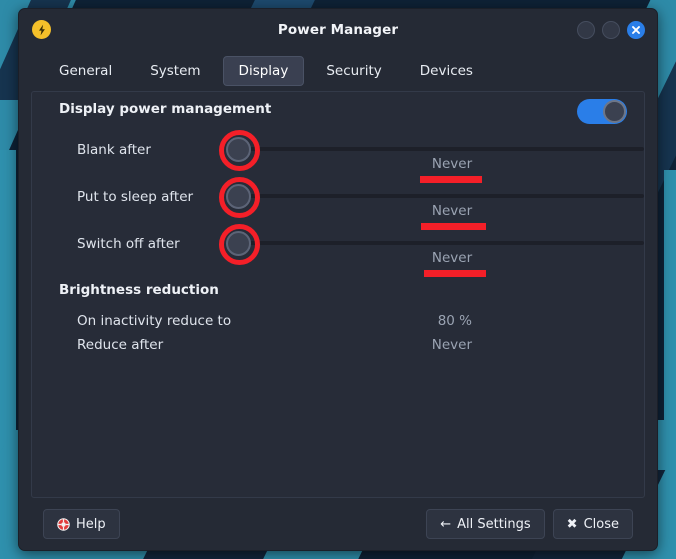 The height and width of the screenshot is (559, 676). Describe the element at coordinates (586, 30) in the screenshot. I see `minimize-button` at that location.